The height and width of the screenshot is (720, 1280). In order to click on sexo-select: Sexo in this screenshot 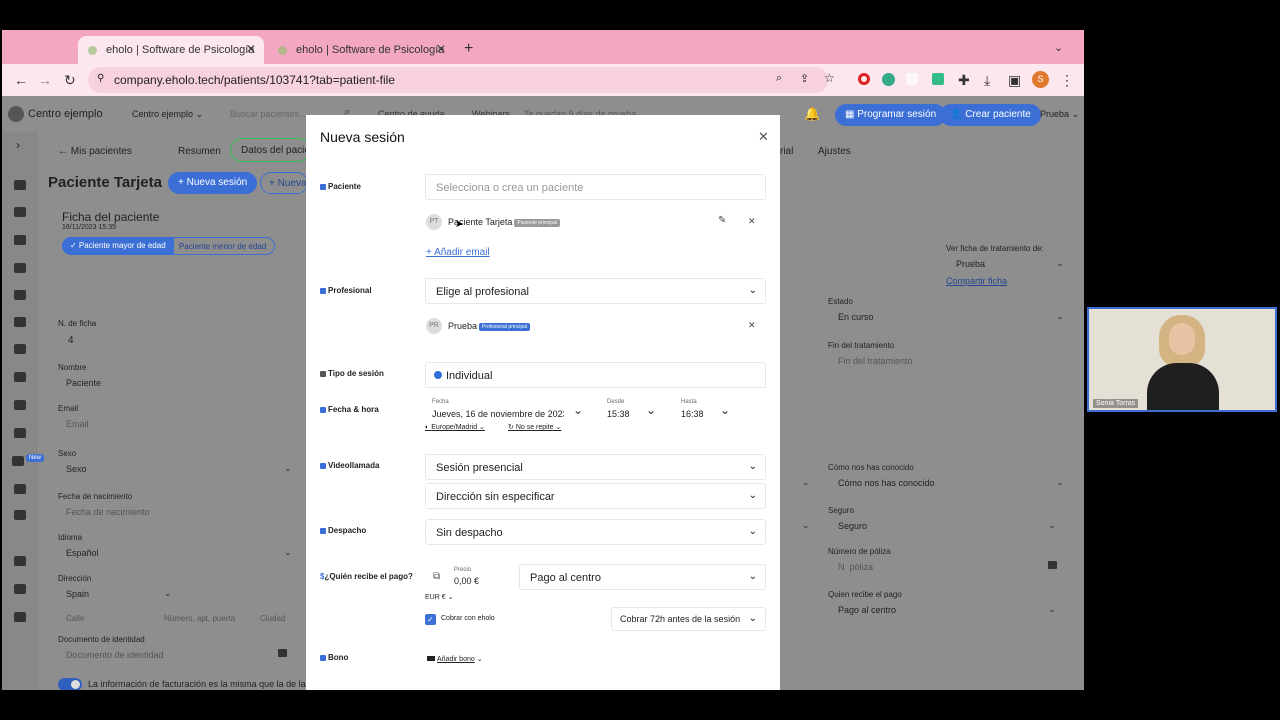, I will do `click(76, 469)`.